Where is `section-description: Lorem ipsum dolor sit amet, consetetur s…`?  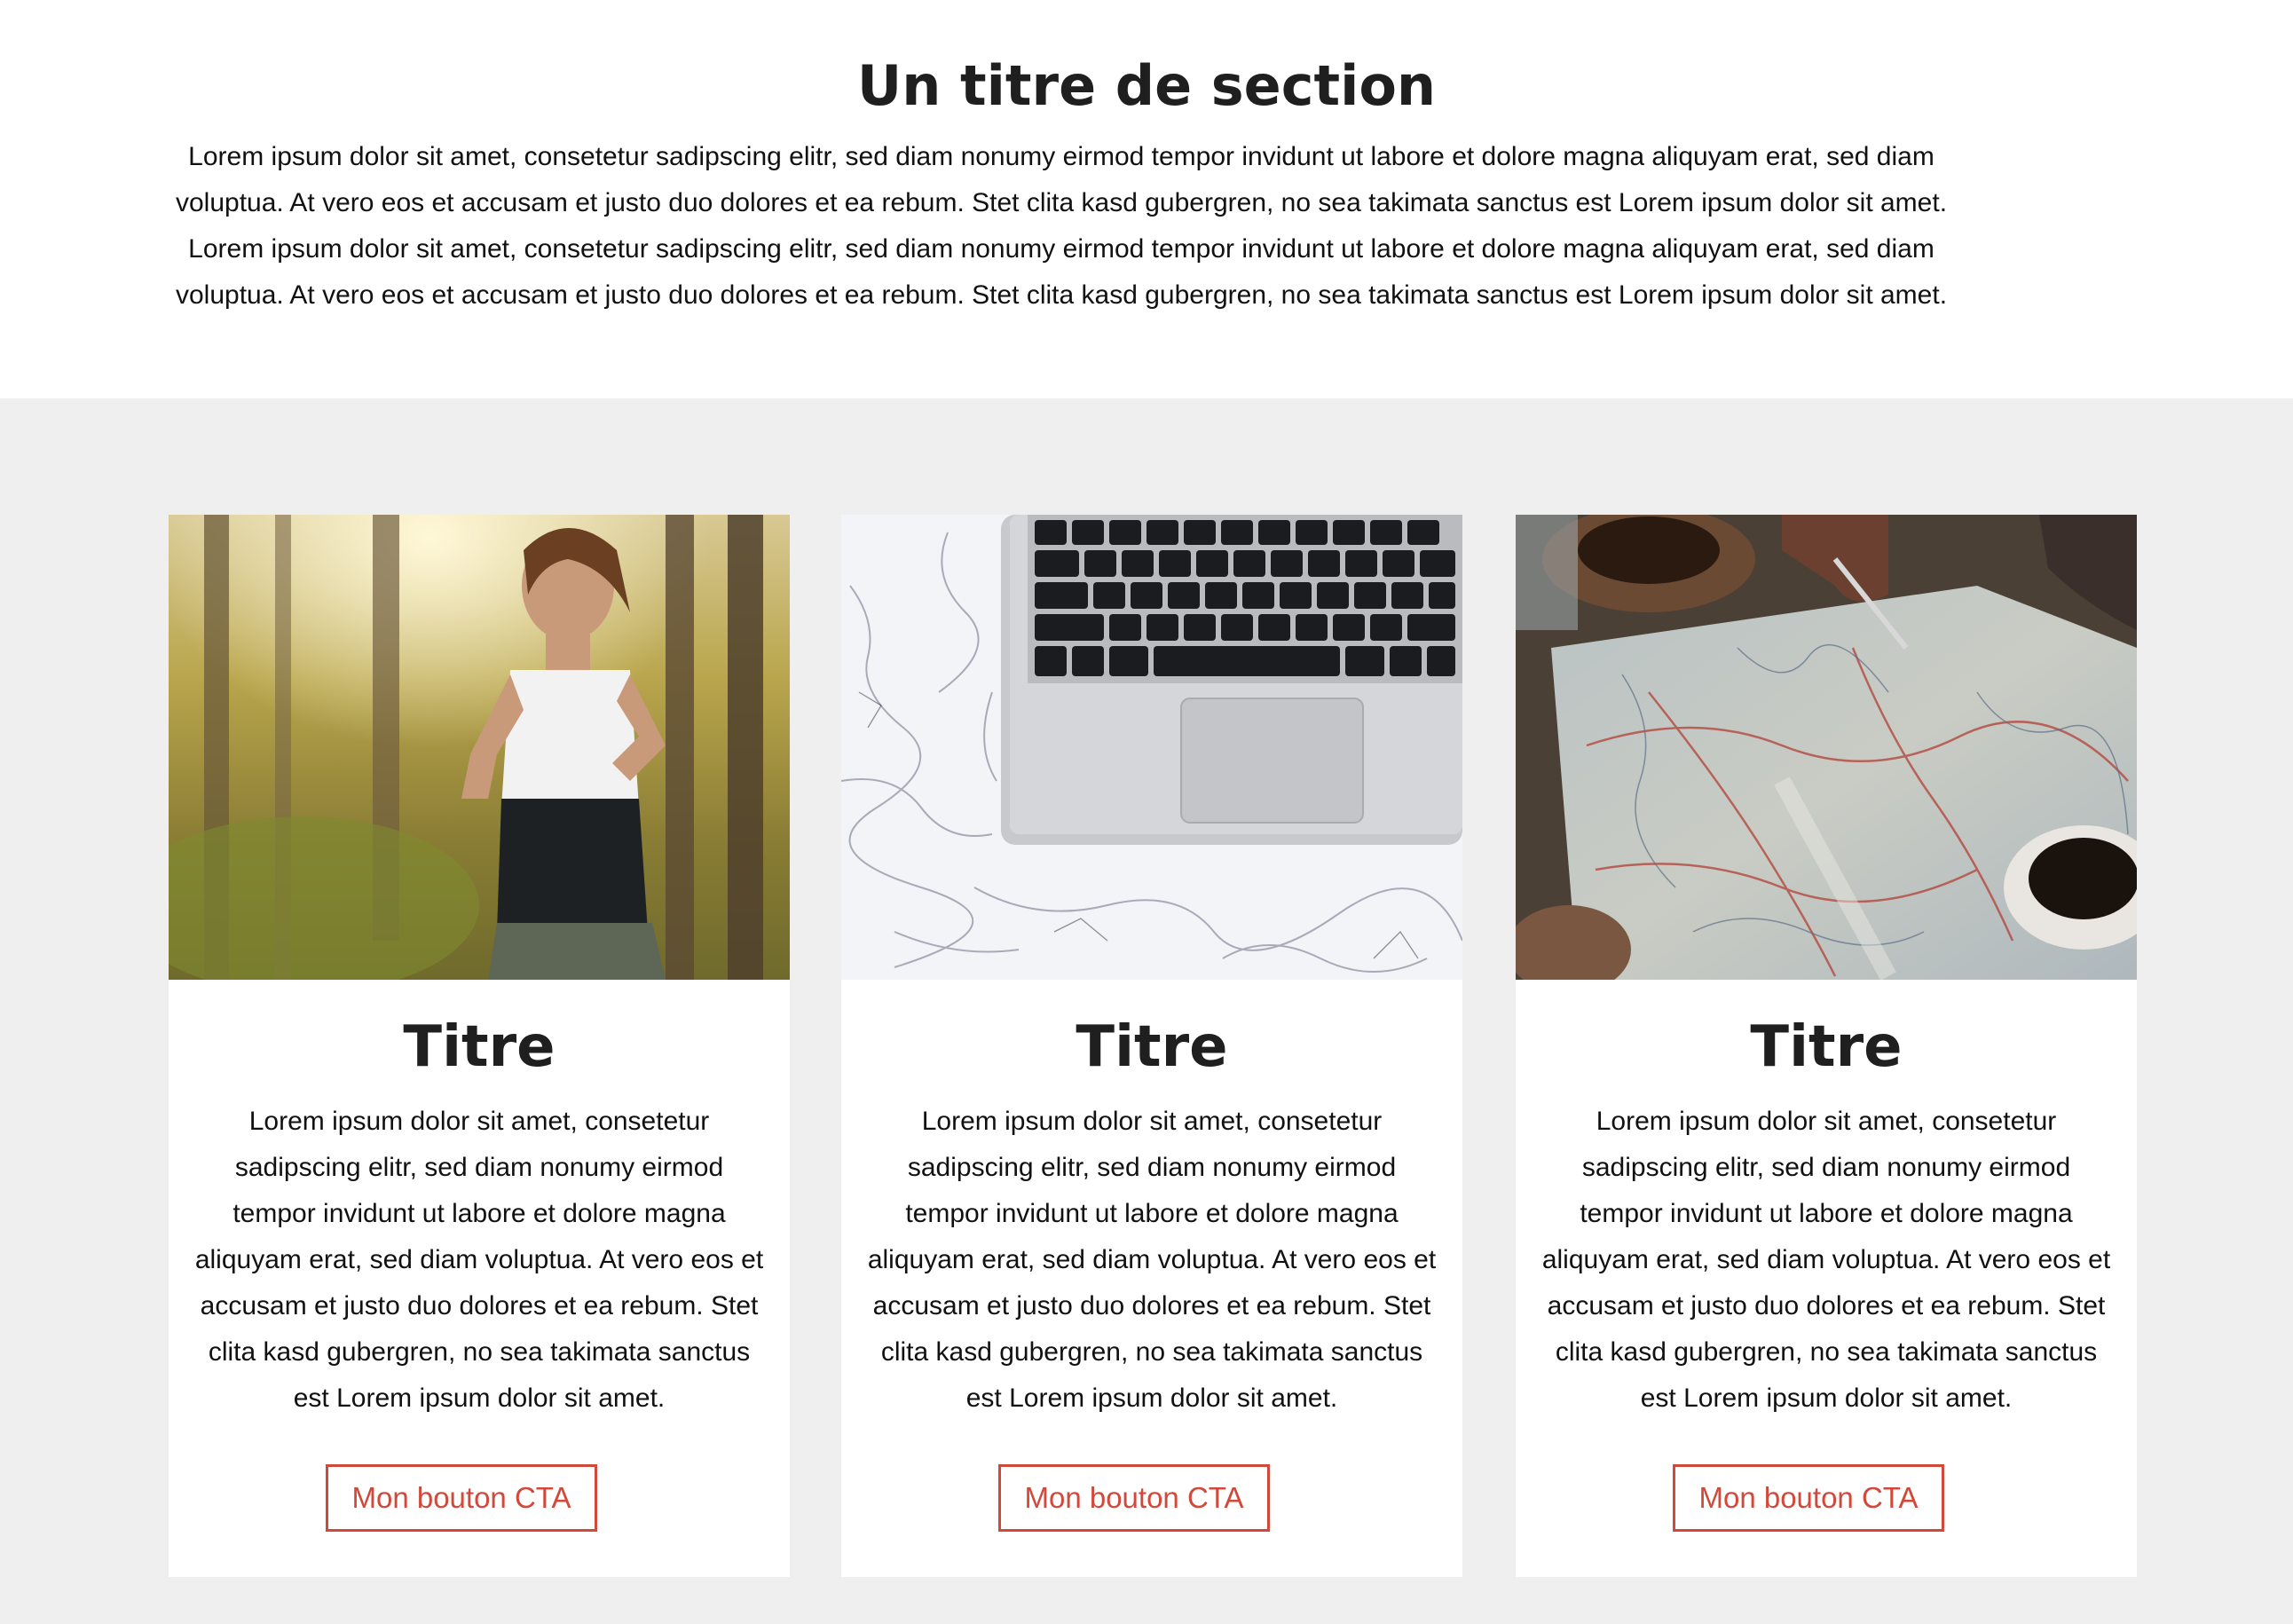 section-description: Lorem ipsum dolor sit amet, consetetur s… is located at coordinates (1061, 226).